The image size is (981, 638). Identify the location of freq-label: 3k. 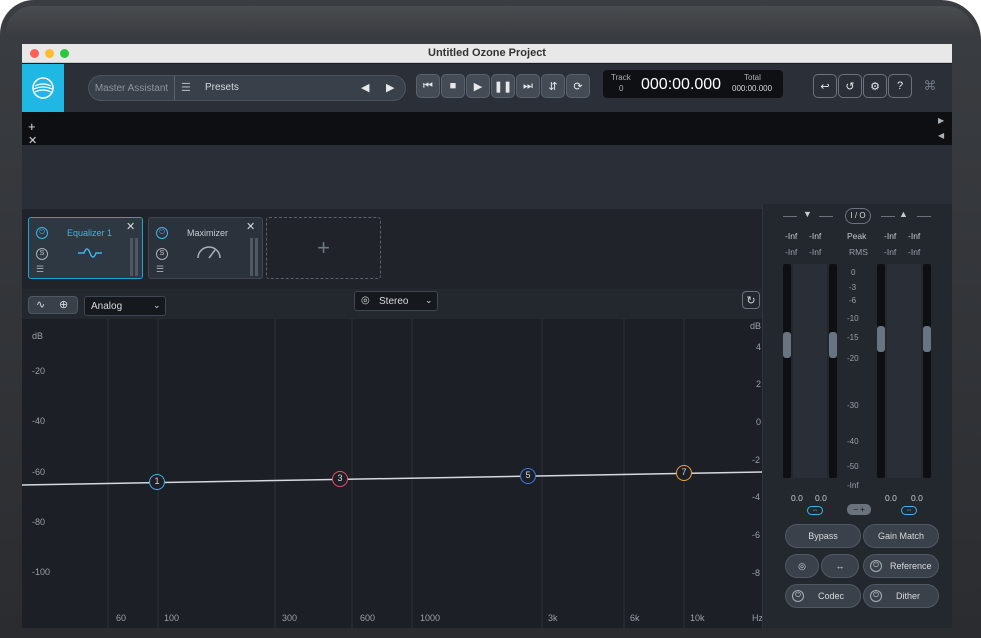
(553, 618).